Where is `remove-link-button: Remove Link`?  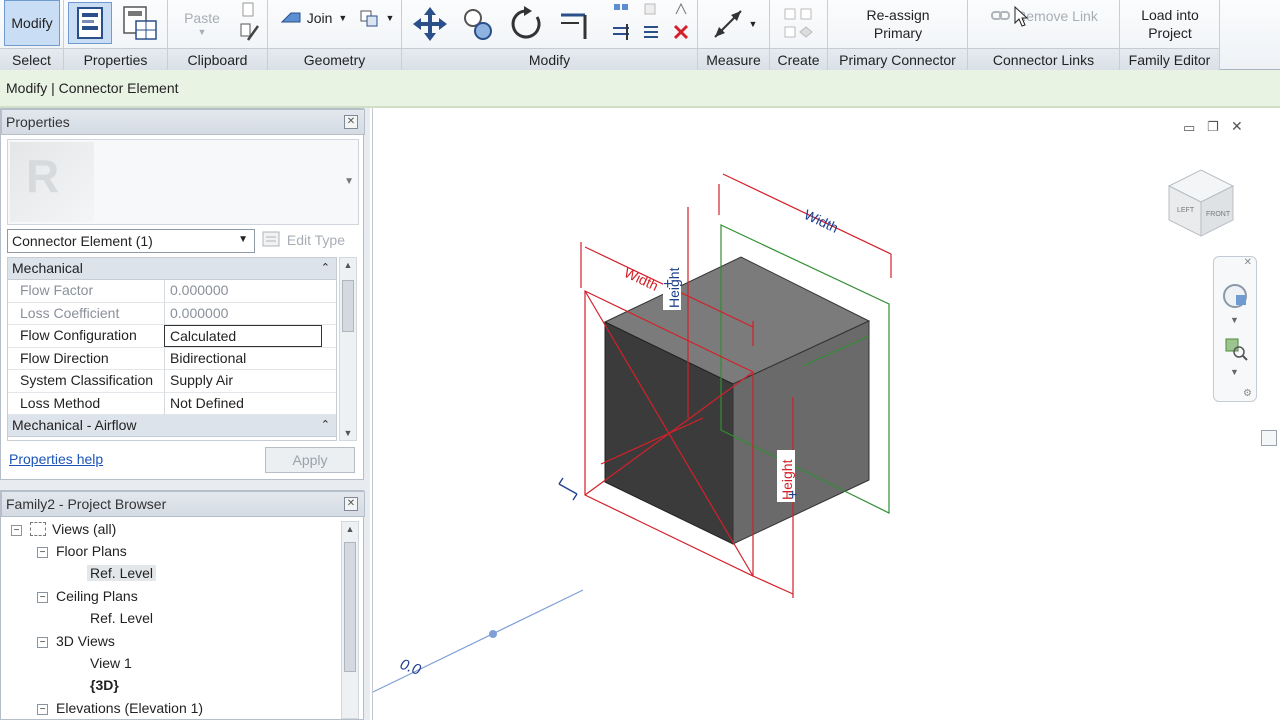
remove-link-button: Remove Link is located at coordinates (1044, 16).